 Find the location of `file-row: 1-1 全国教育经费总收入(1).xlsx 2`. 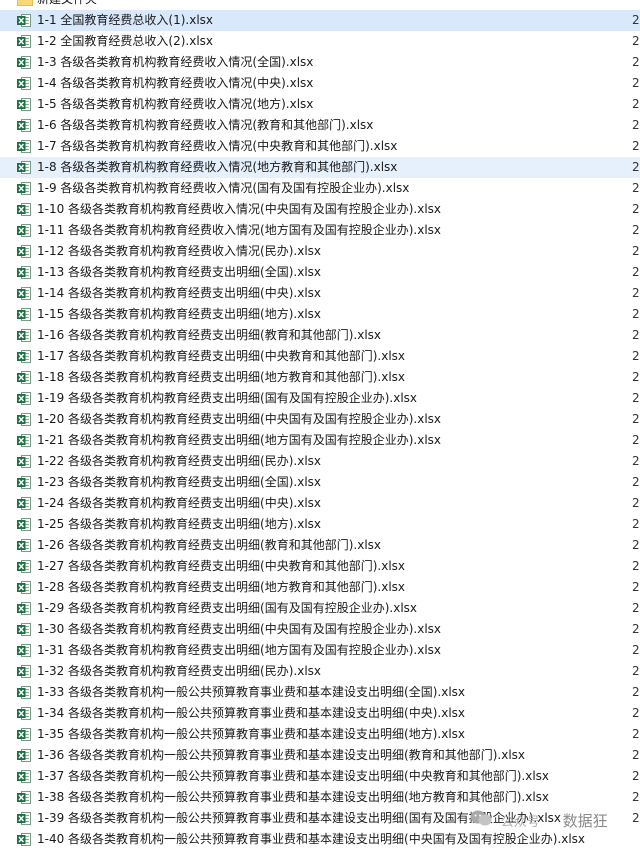

file-row: 1-1 全国教育经费总收入(1).xlsx 2 is located at coordinates (320, 20).